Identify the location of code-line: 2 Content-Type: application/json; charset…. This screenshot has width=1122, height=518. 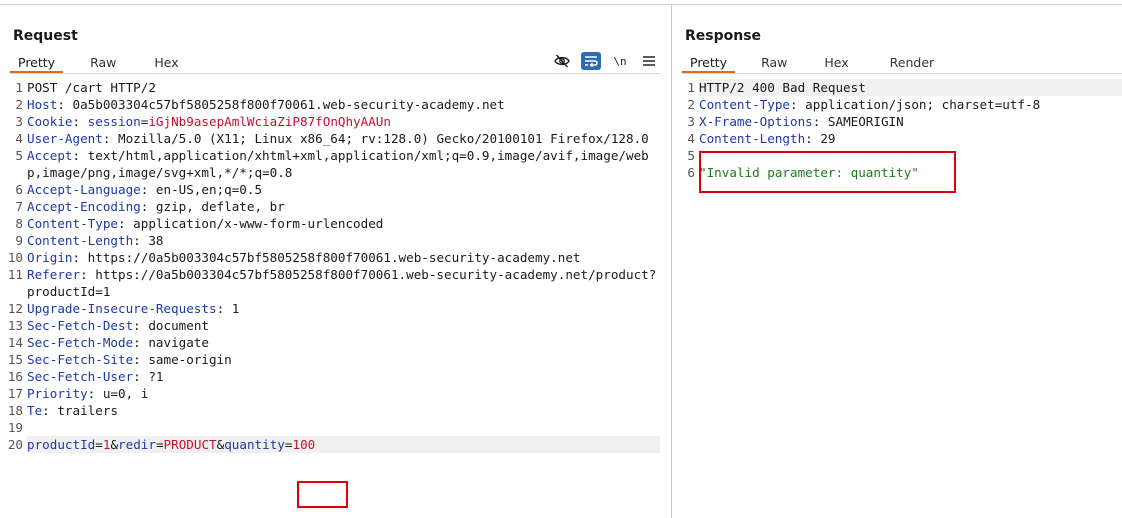
(897, 104).